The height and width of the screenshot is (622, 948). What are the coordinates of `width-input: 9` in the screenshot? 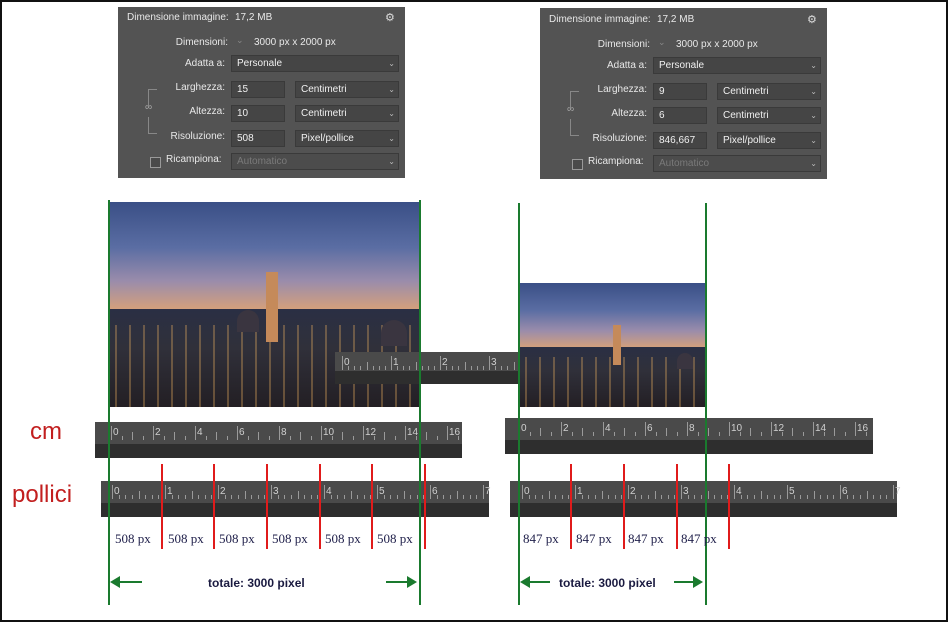 It's located at (680, 91).